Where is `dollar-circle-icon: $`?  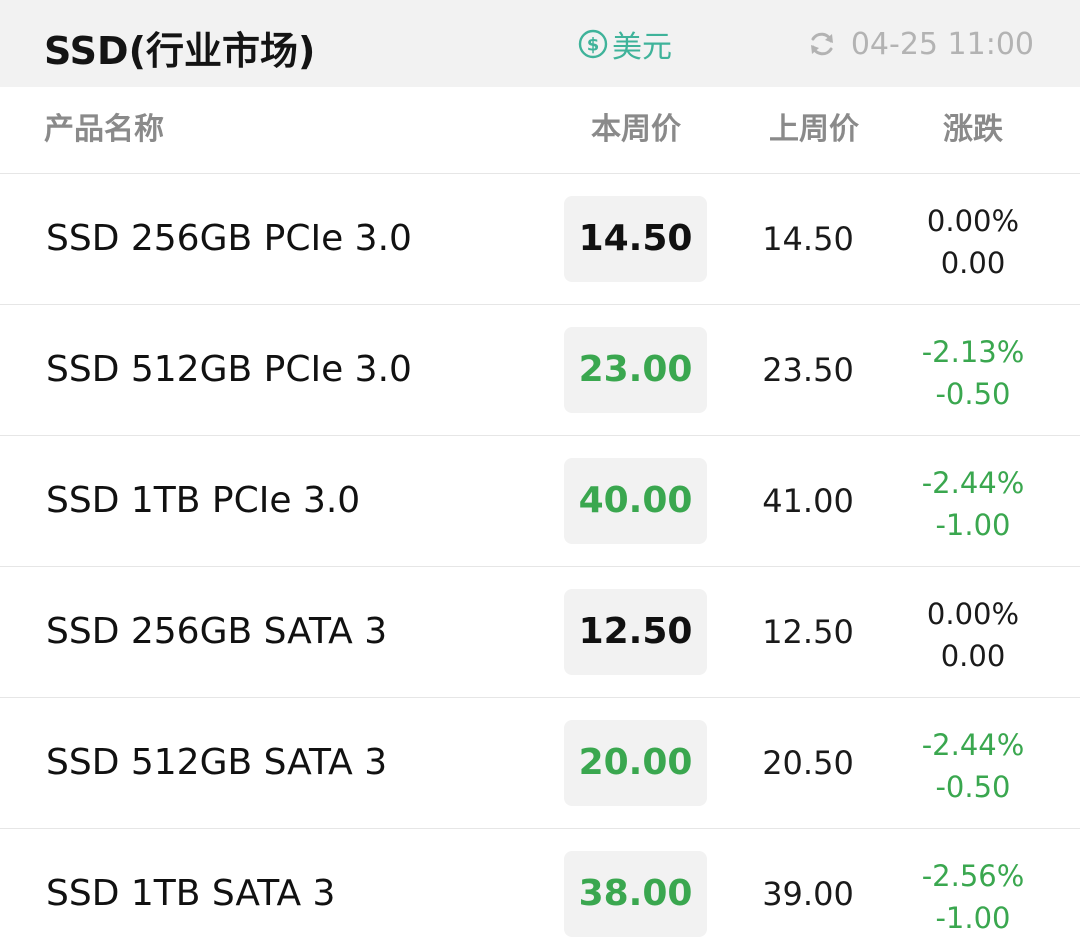
dollar-circle-icon: $ is located at coordinates (593, 44).